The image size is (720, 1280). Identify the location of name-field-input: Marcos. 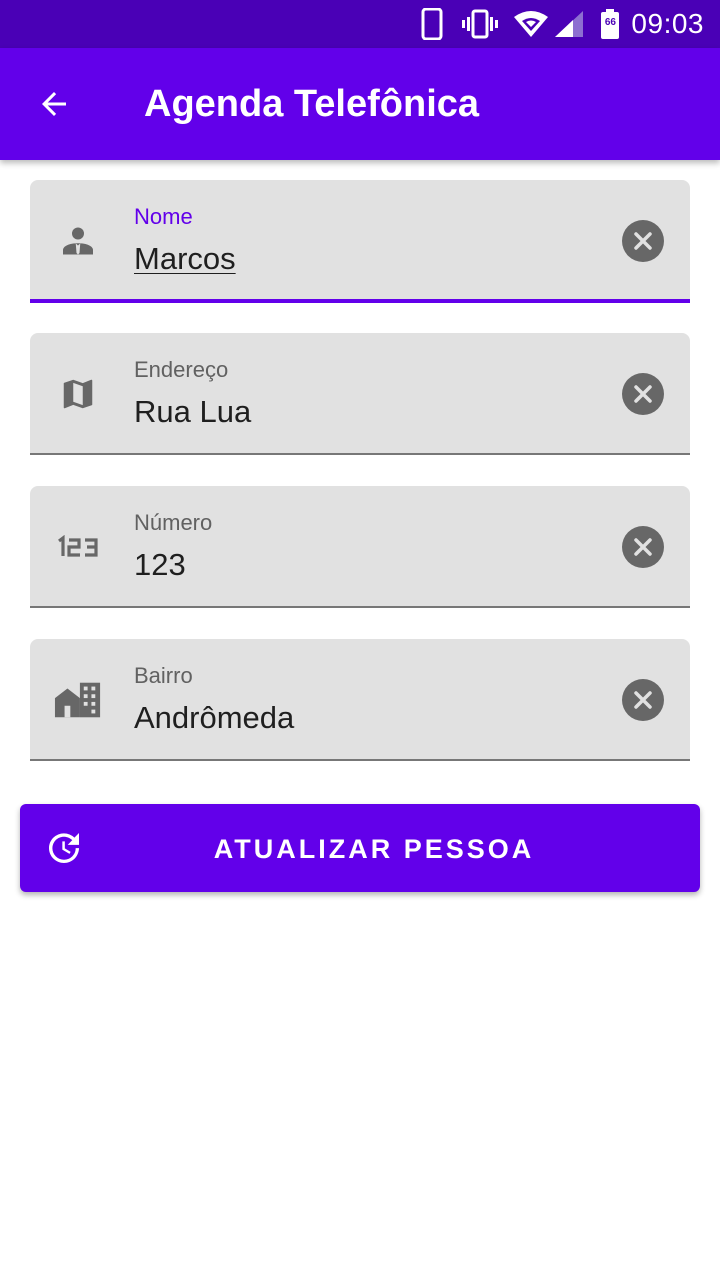
(185, 259).